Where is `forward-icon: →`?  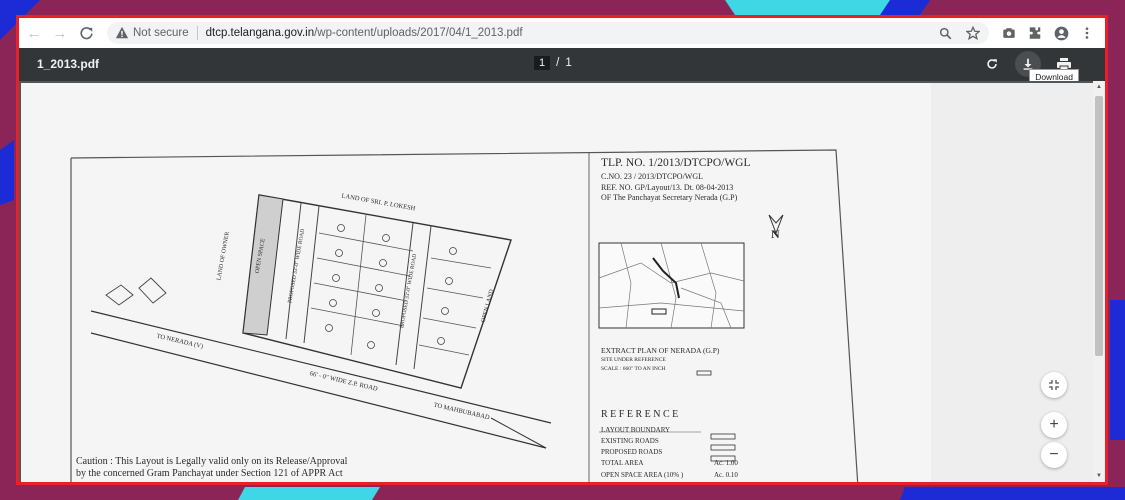 forward-icon: → is located at coordinates (60, 33).